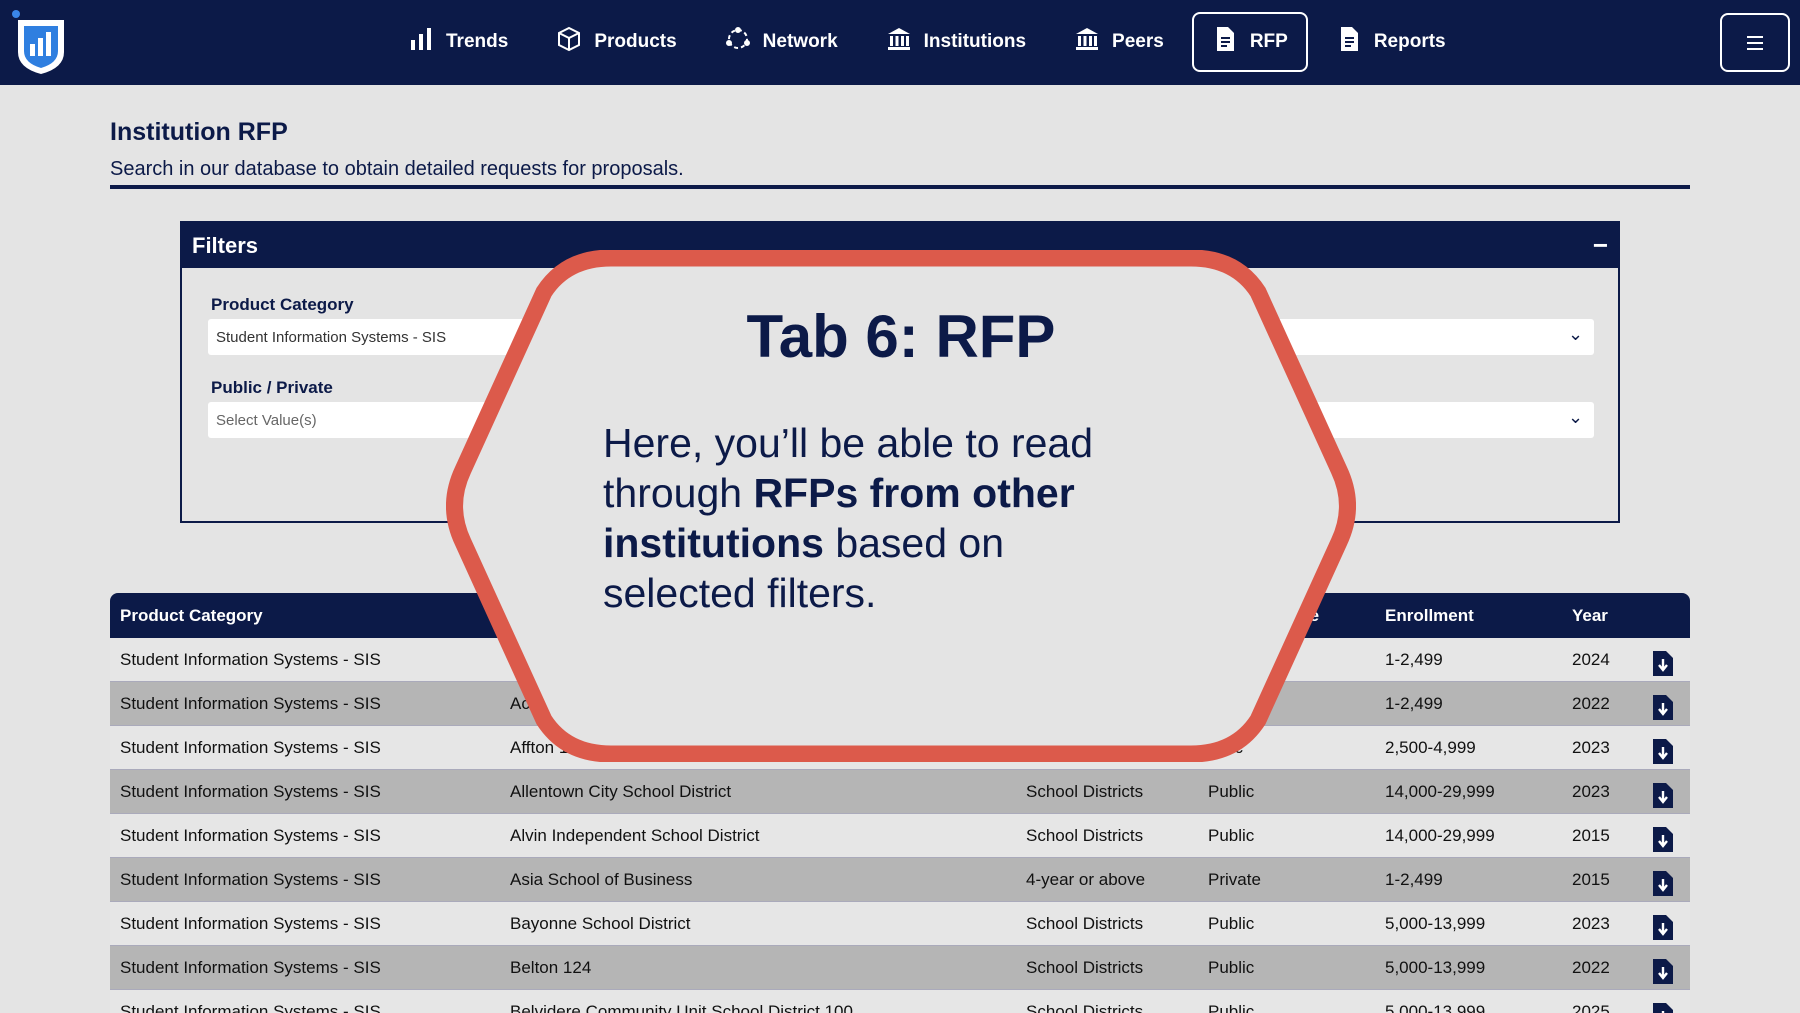  Describe the element at coordinates (1234, 879) in the screenshot. I see `cell-public: Private` at that location.